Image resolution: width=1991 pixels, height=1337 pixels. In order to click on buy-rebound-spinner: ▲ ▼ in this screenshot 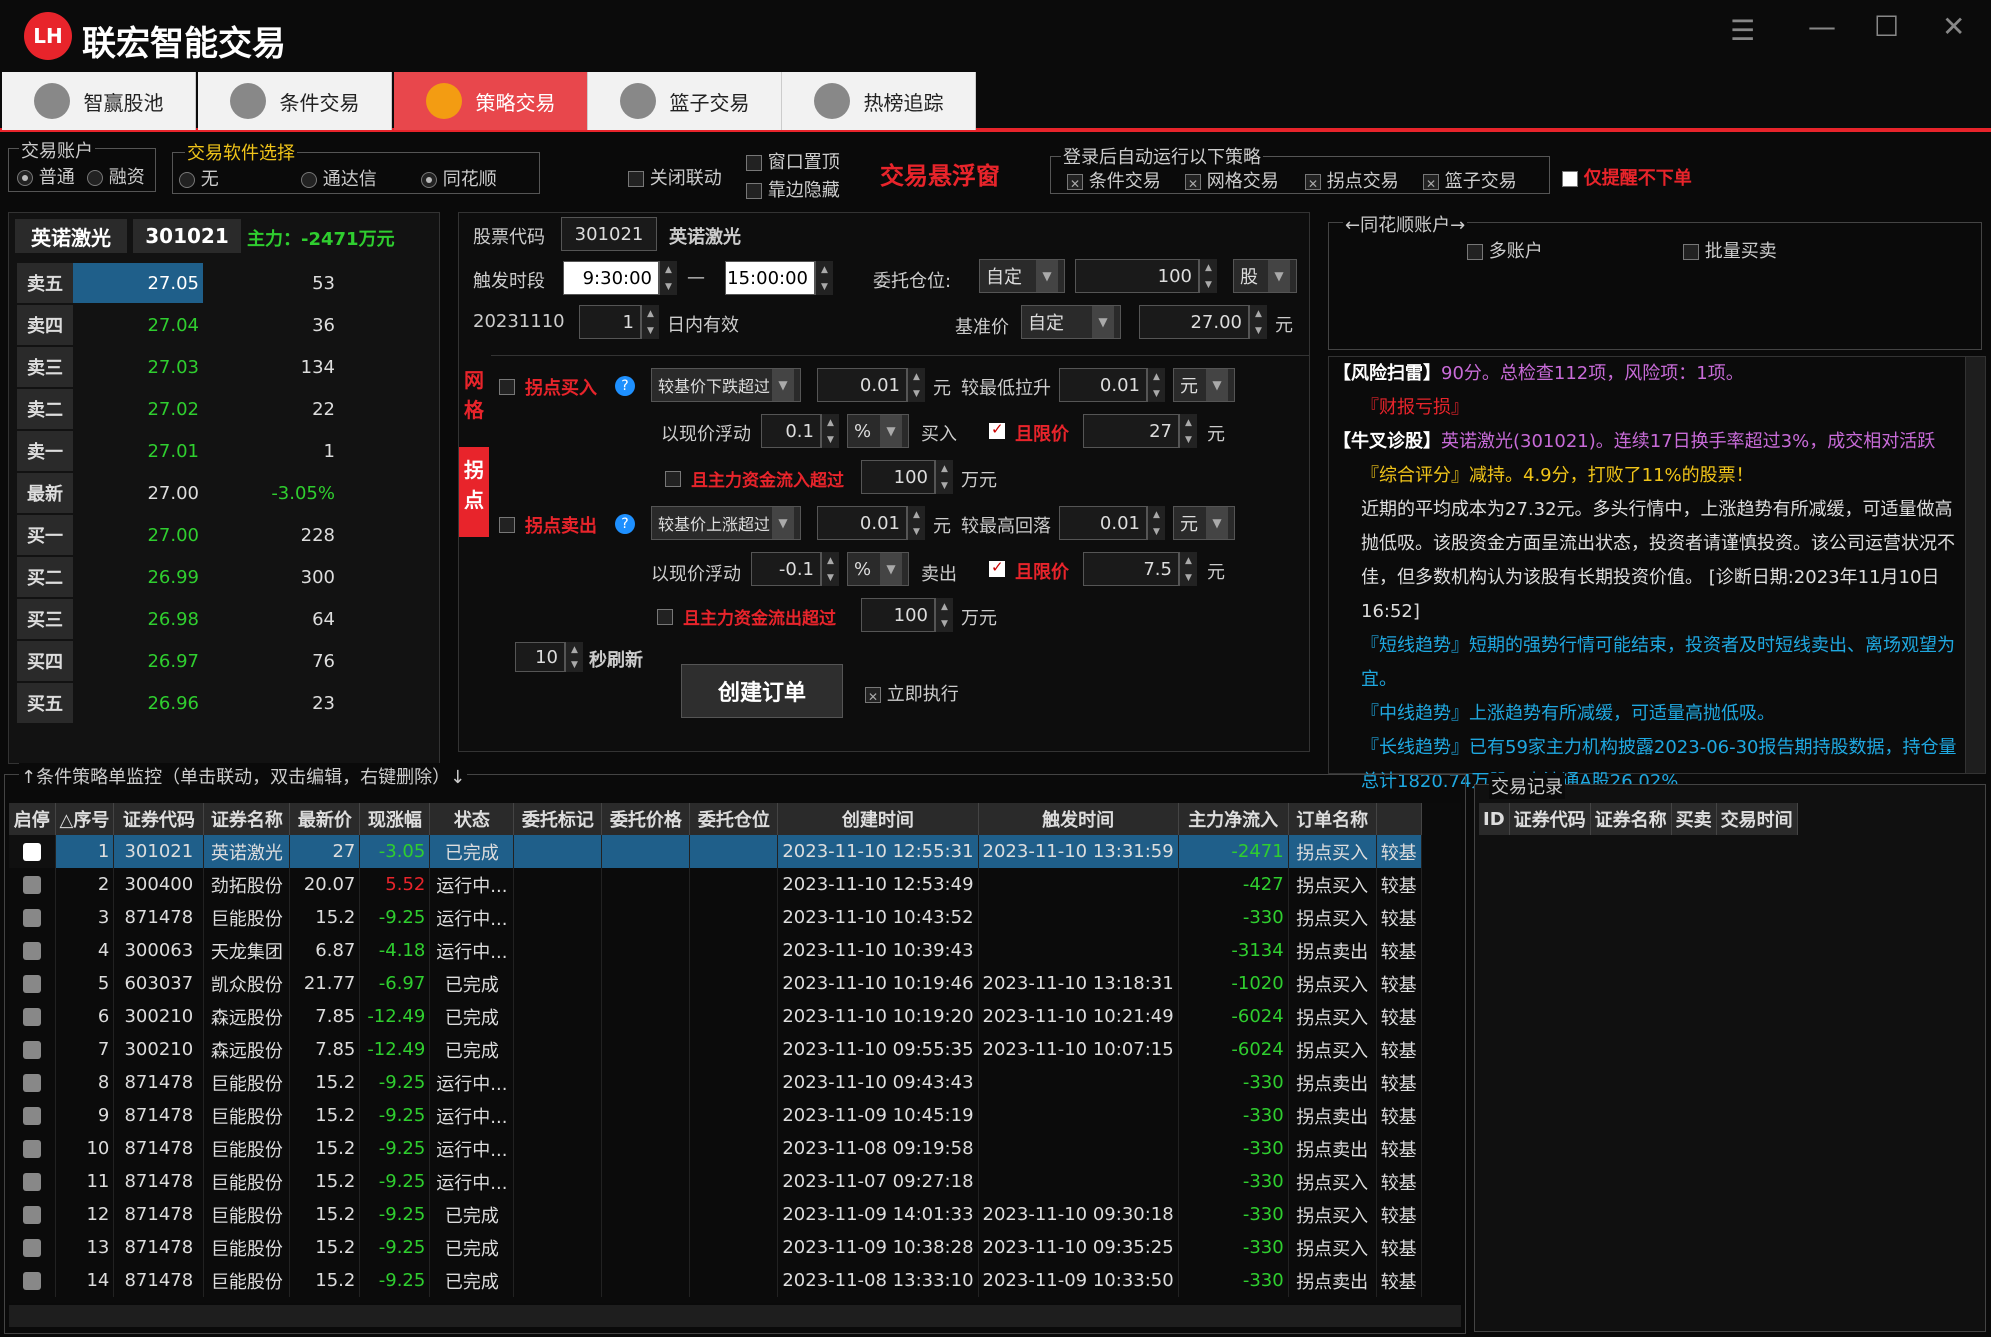, I will do `click(1156, 385)`.